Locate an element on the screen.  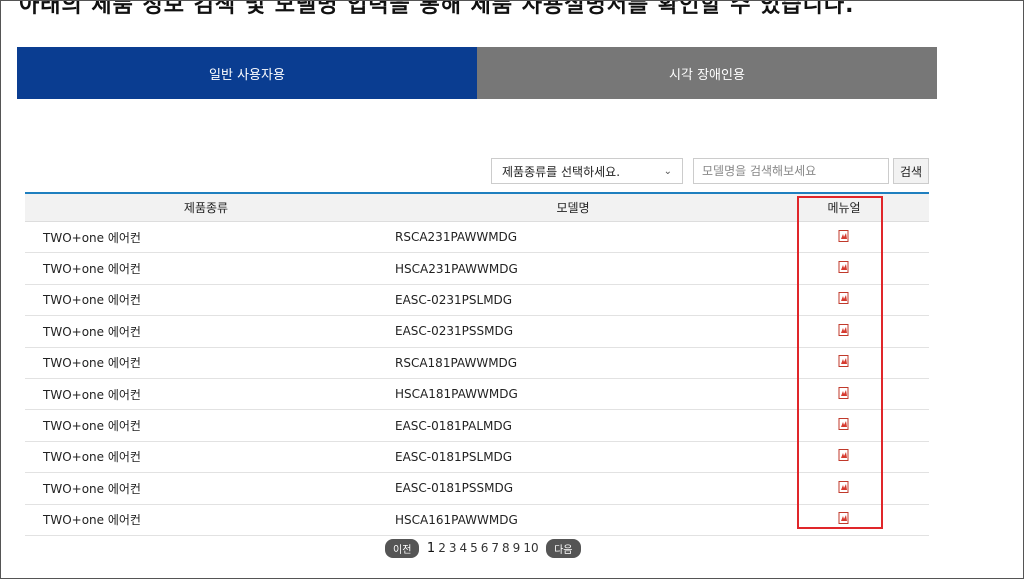
table-row: TWO+one 에어컨 HSCA161PAWWMDG is located at coordinates (477, 520).